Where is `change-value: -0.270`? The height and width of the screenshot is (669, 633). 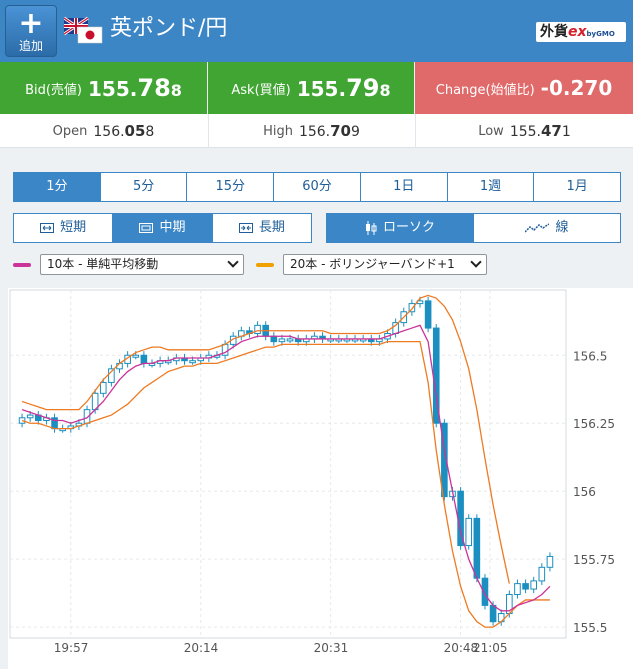
change-value: -0.270 is located at coordinates (576, 88).